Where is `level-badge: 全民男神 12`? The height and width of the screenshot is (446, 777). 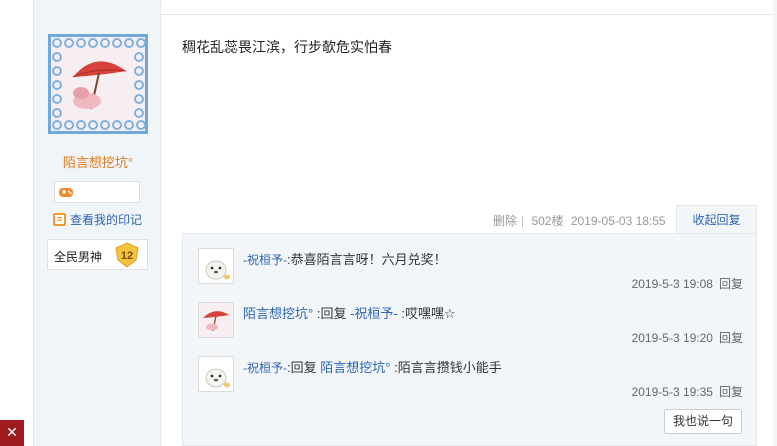 level-badge: 全民男神 12 is located at coordinates (97, 254).